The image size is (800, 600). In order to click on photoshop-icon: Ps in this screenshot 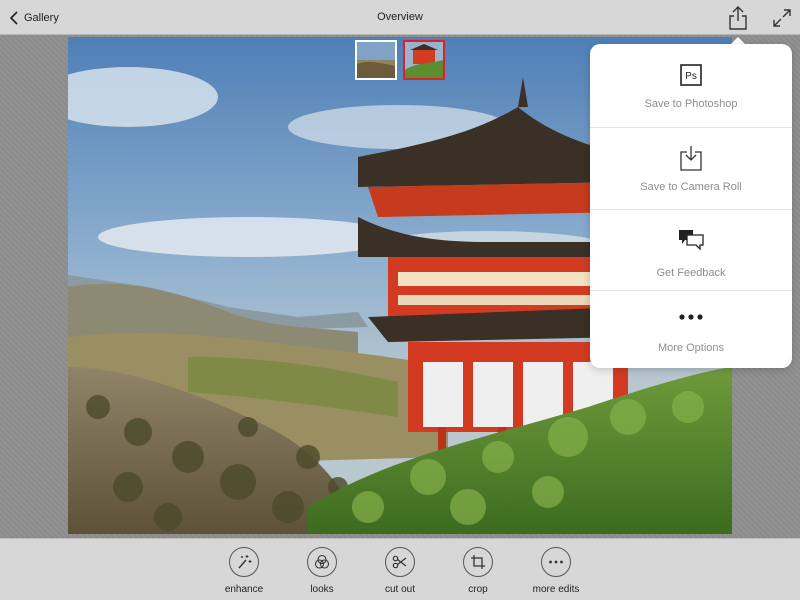, I will do `click(691, 75)`.